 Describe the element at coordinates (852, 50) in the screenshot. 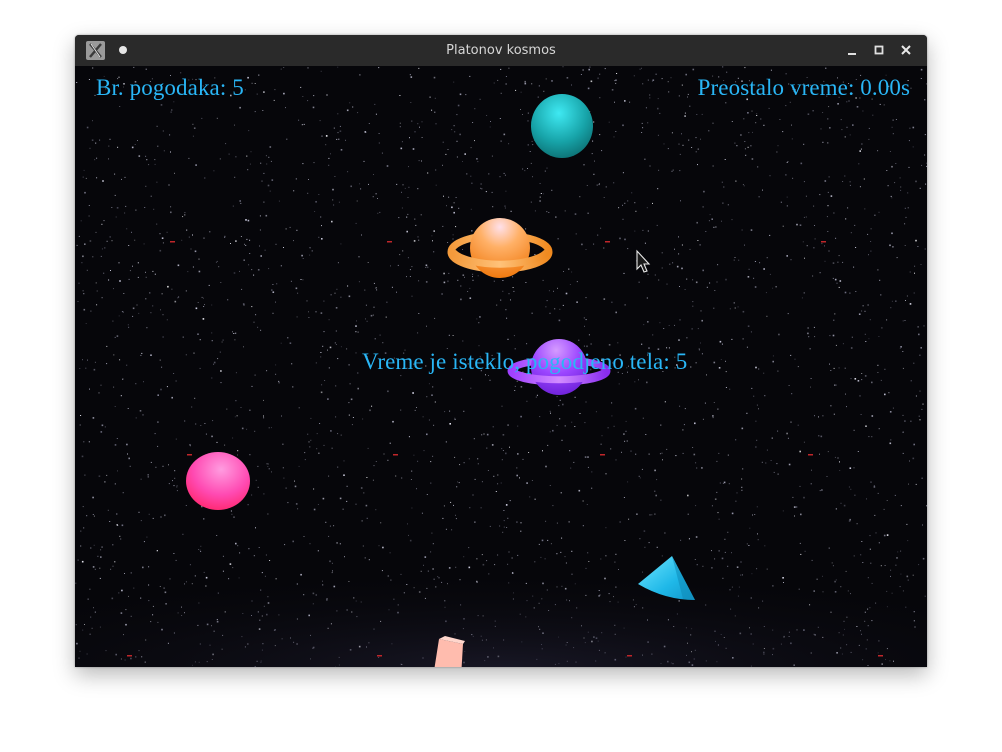

I see `minimize-icon` at that location.